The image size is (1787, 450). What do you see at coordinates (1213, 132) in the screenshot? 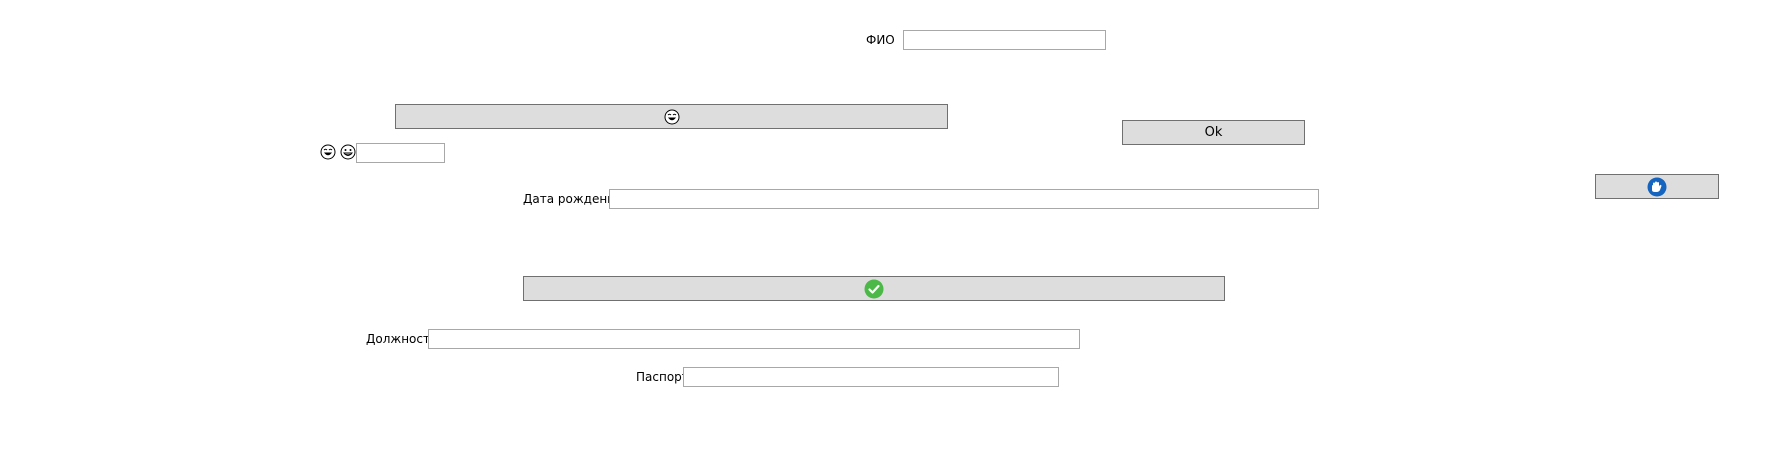
I see `ok-button: Ok` at bounding box center [1213, 132].